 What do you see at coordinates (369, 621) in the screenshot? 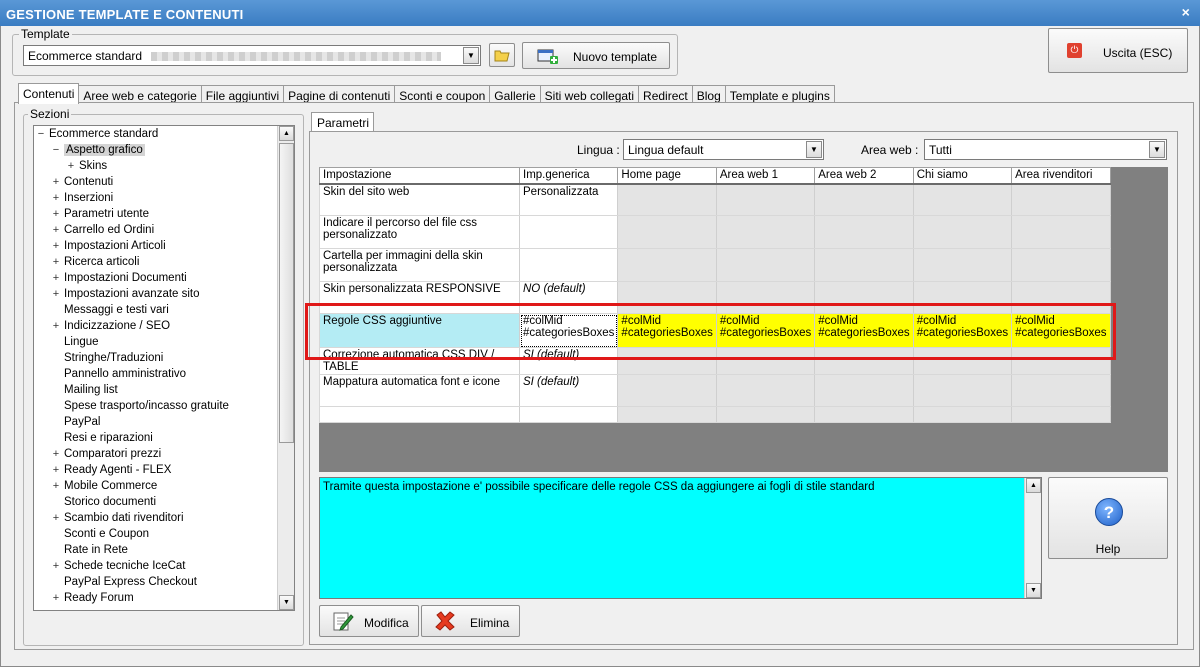
I see `modifica-button: Modifica` at bounding box center [369, 621].